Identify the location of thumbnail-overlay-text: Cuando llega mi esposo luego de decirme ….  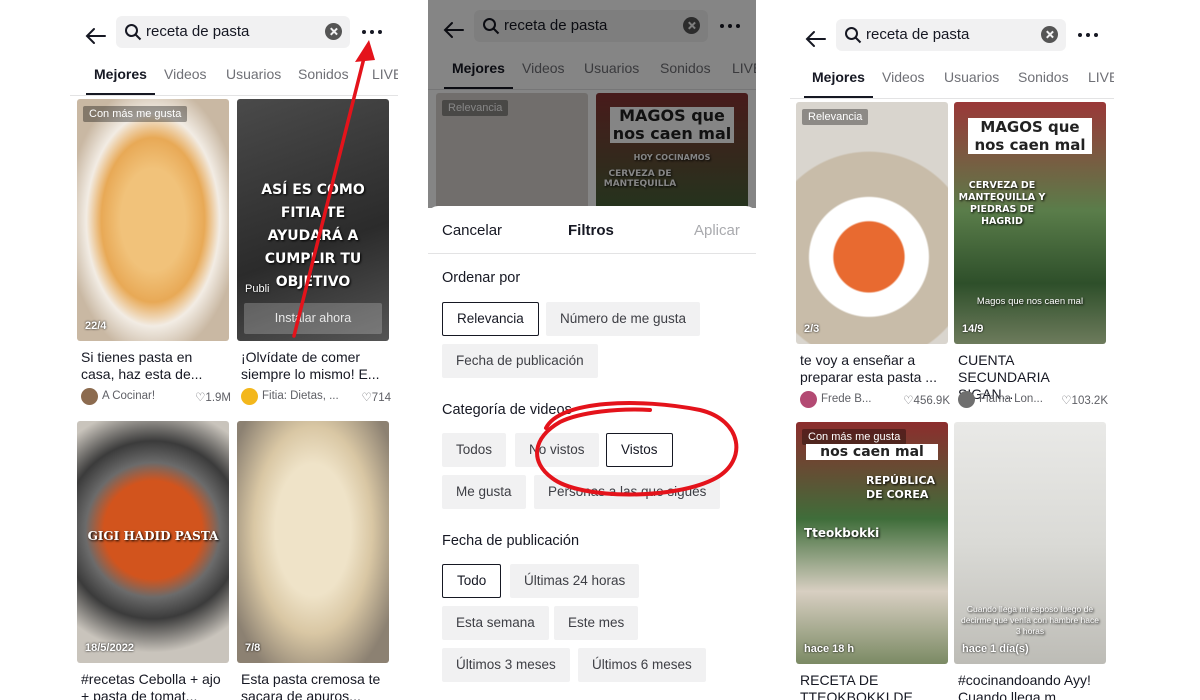
(1030, 620).